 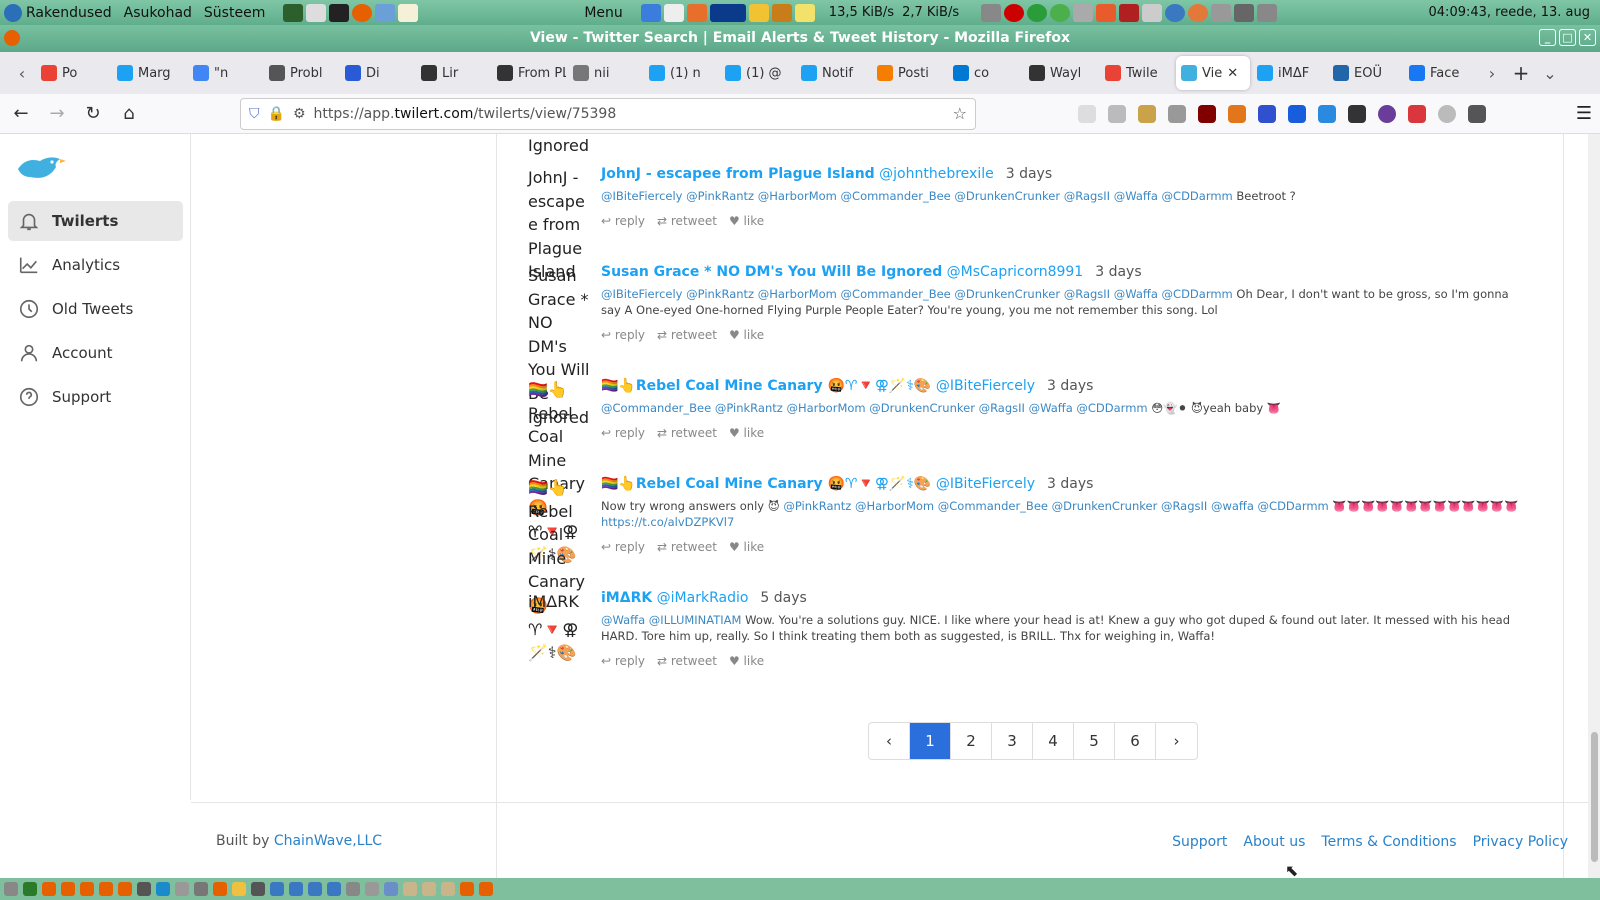 I want to click on tab-12: co, so click(x=985, y=73).